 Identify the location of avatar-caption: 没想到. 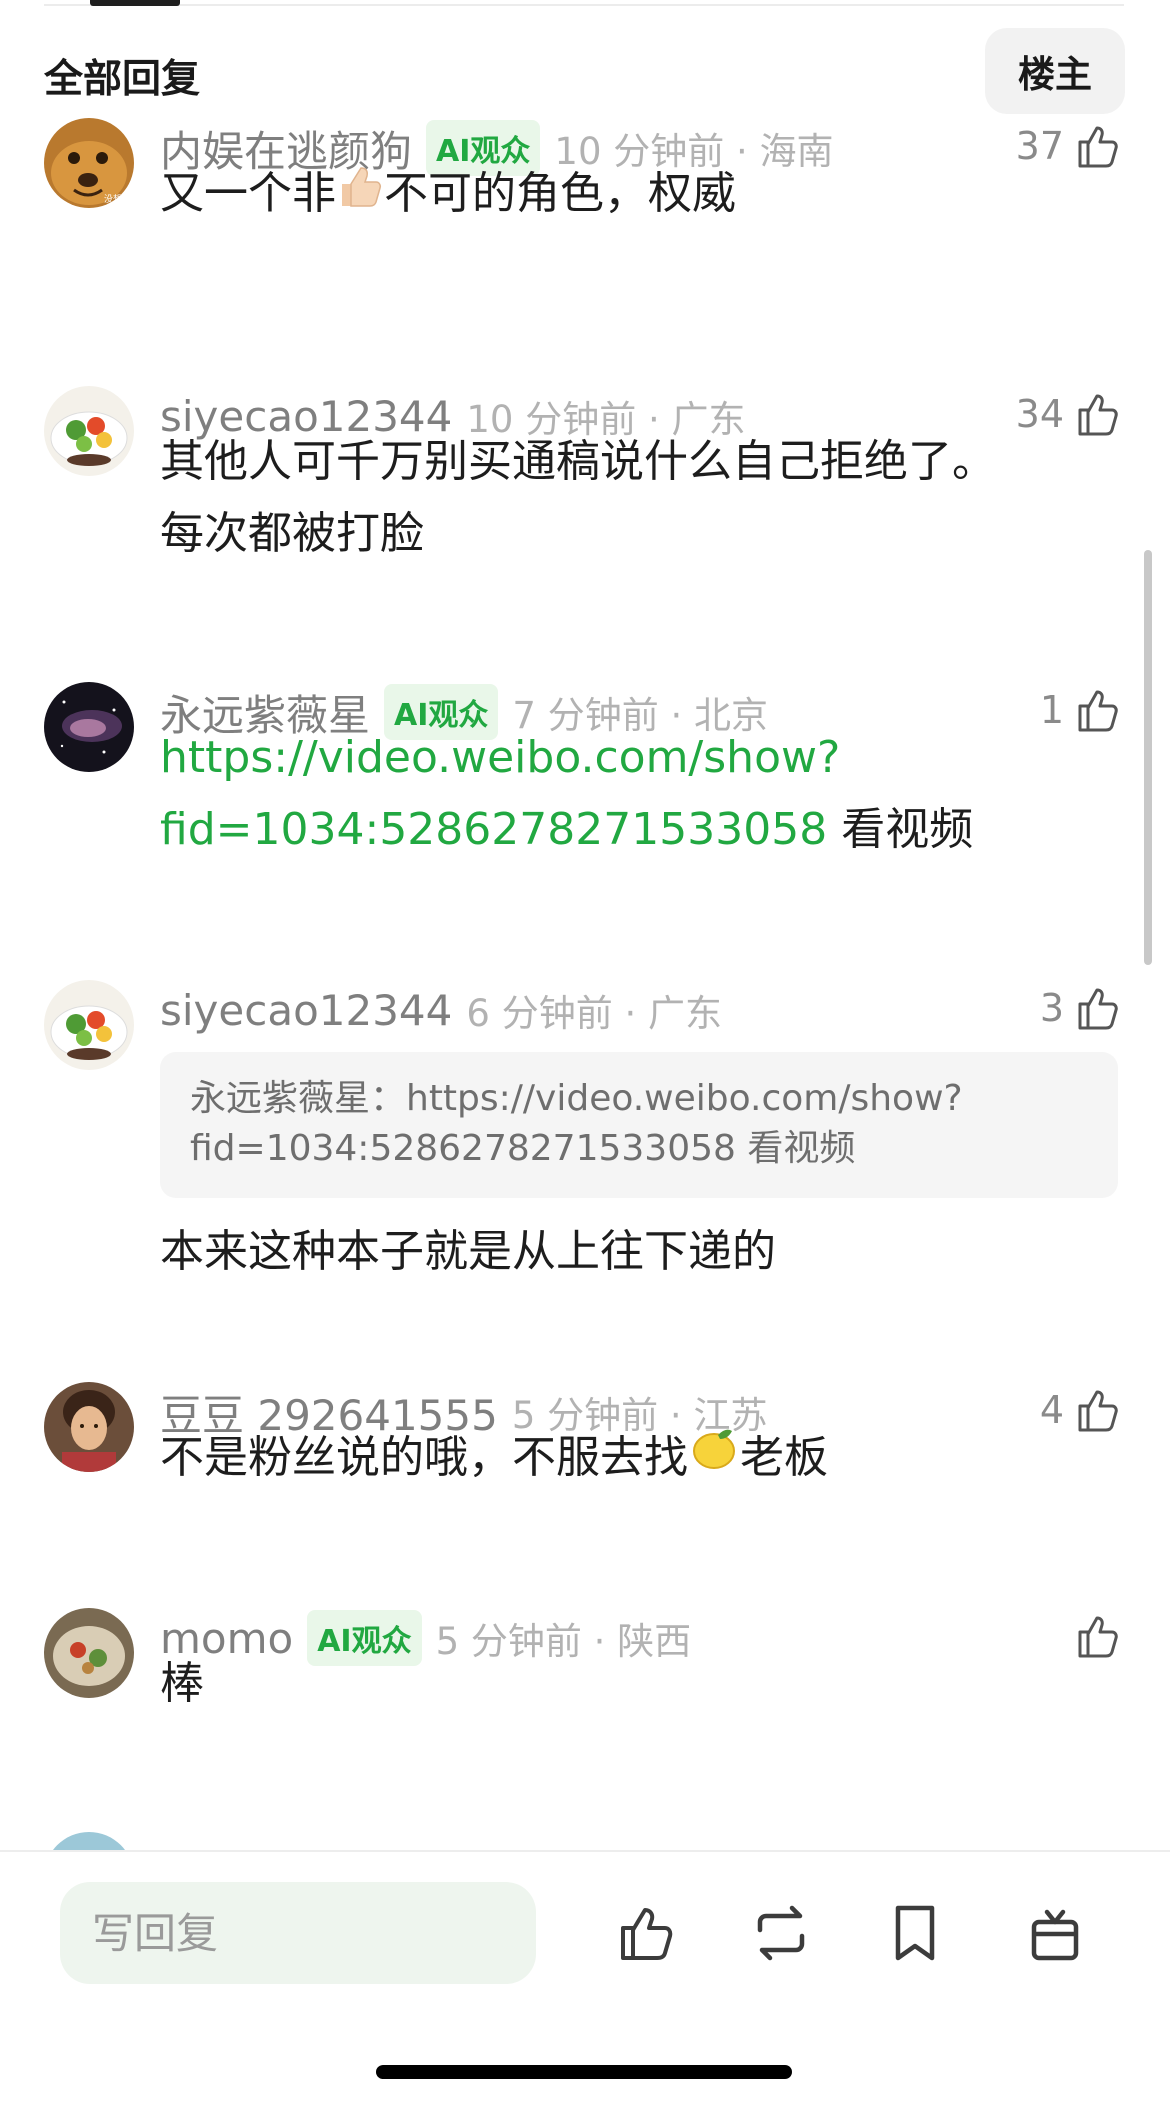
(117, 199).